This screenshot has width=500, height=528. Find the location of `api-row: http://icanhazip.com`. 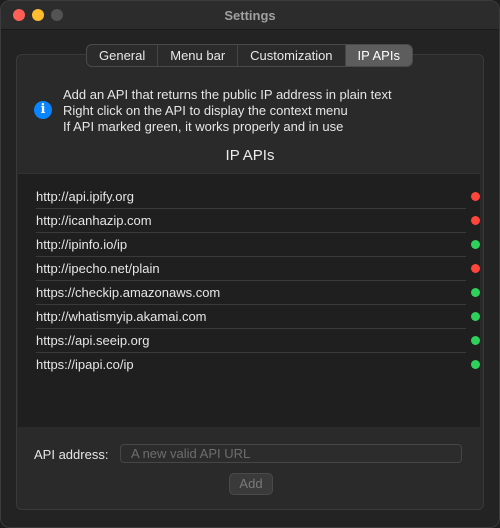

api-row: http://icanhazip.com is located at coordinates (258, 220).